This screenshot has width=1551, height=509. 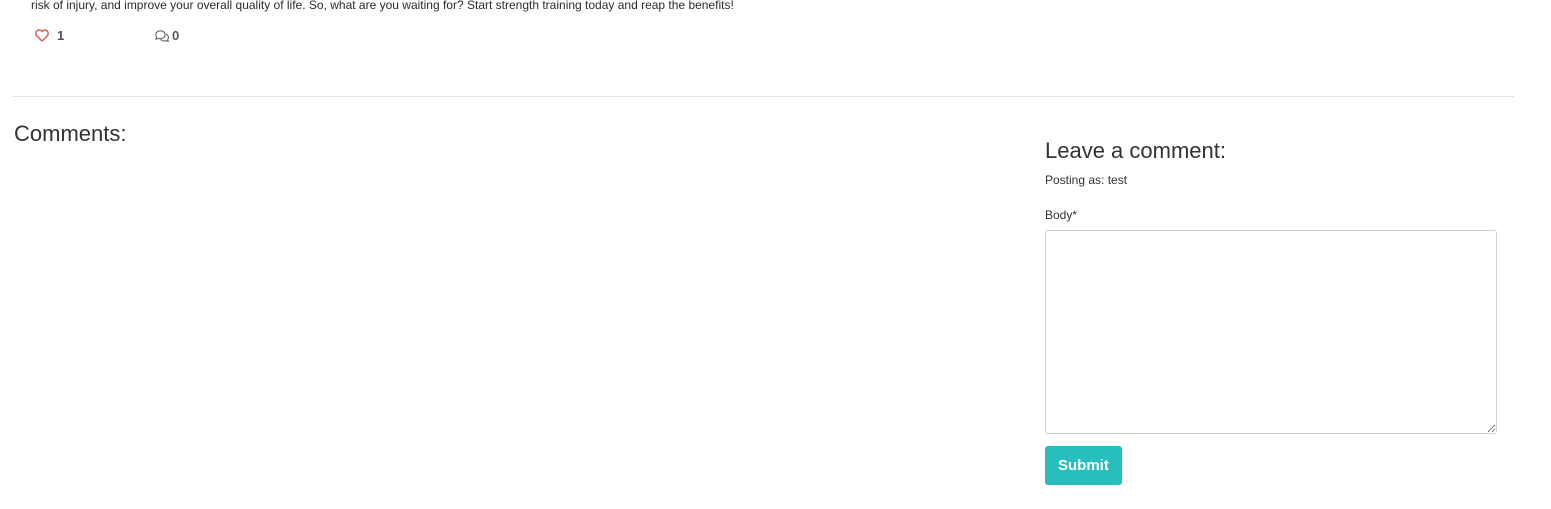 I want to click on comment-count: 0, so click(x=166, y=35).